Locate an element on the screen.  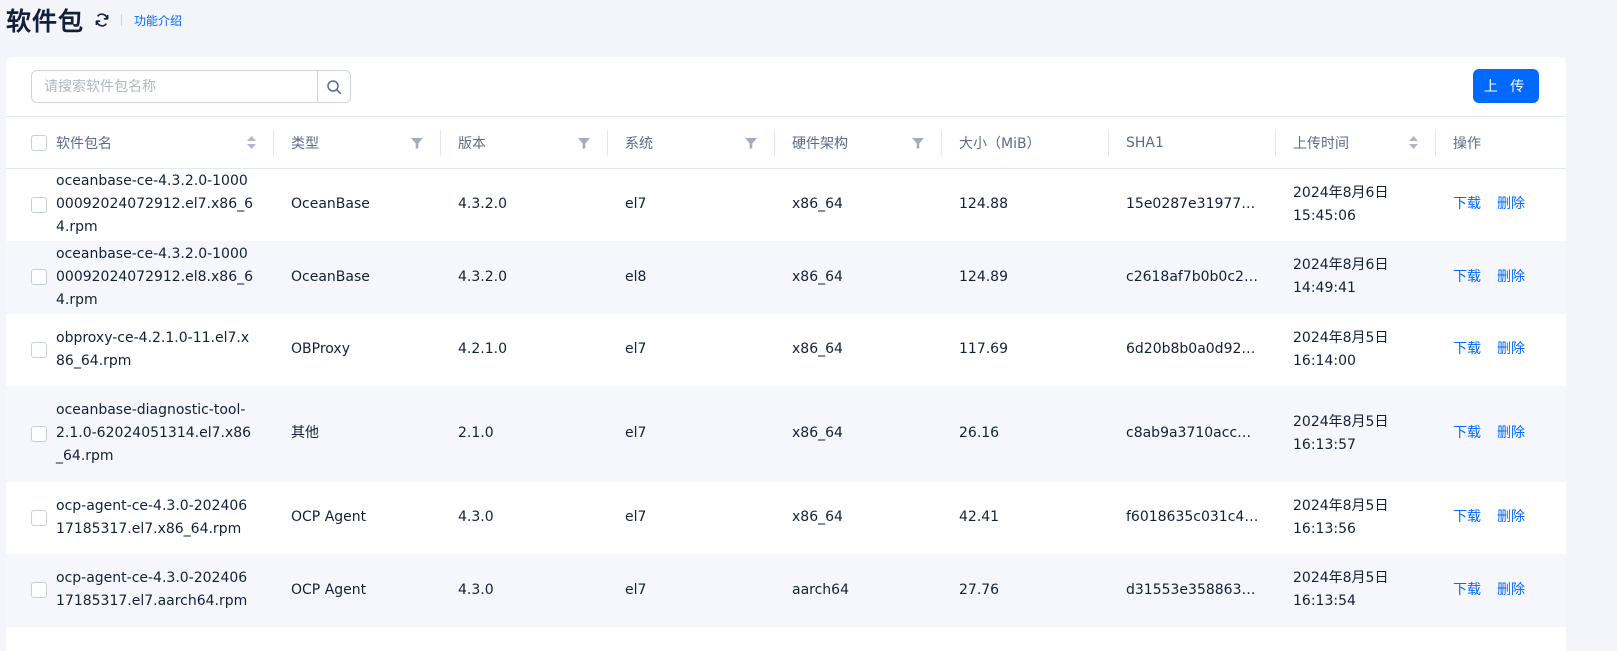
column-label-version: 版本 is located at coordinates (472, 143).